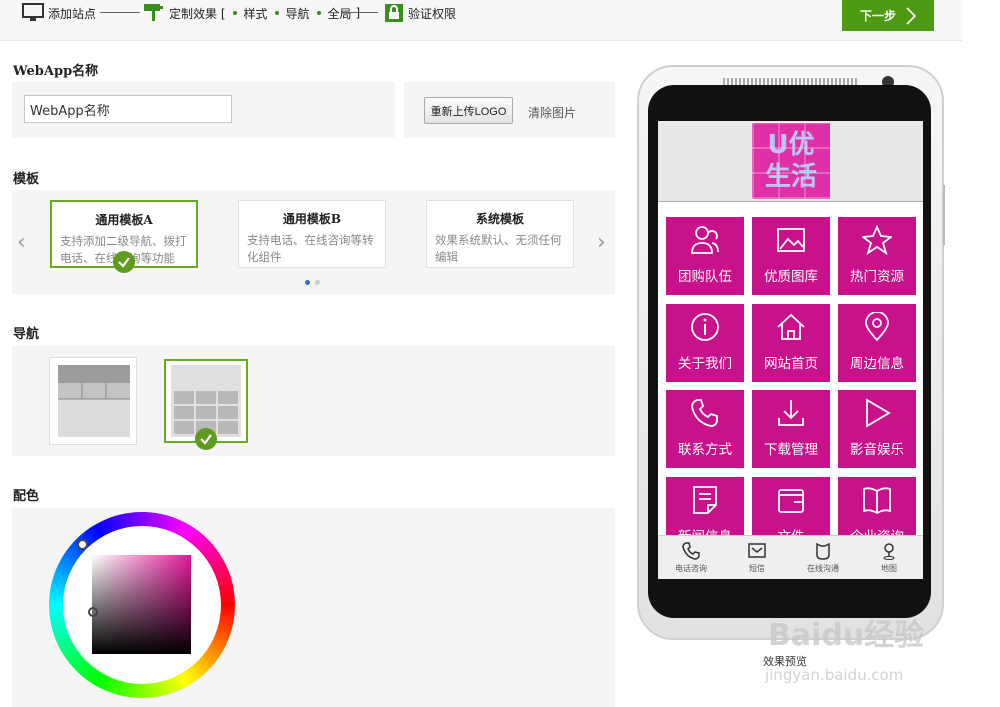 The image size is (1000, 707). Describe the element at coordinates (877, 343) in the screenshot. I see `tile-map-pin: 周边信息` at that location.